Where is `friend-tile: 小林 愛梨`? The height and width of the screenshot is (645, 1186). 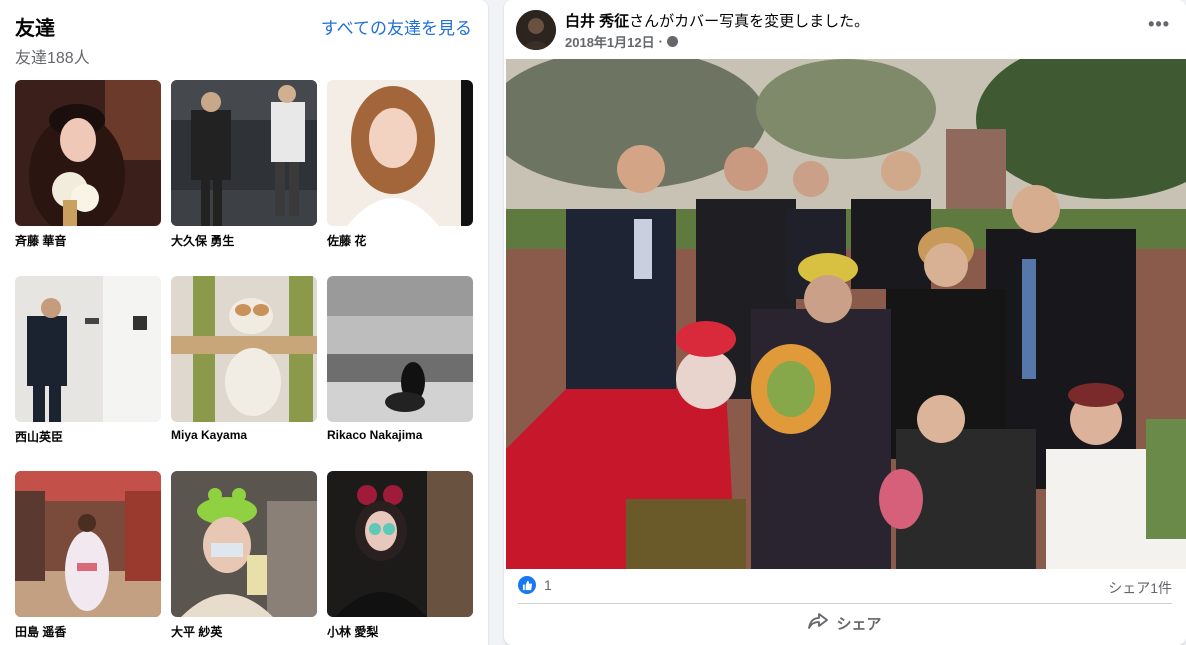
friend-tile: 小林 愛梨 is located at coordinates (400, 555).